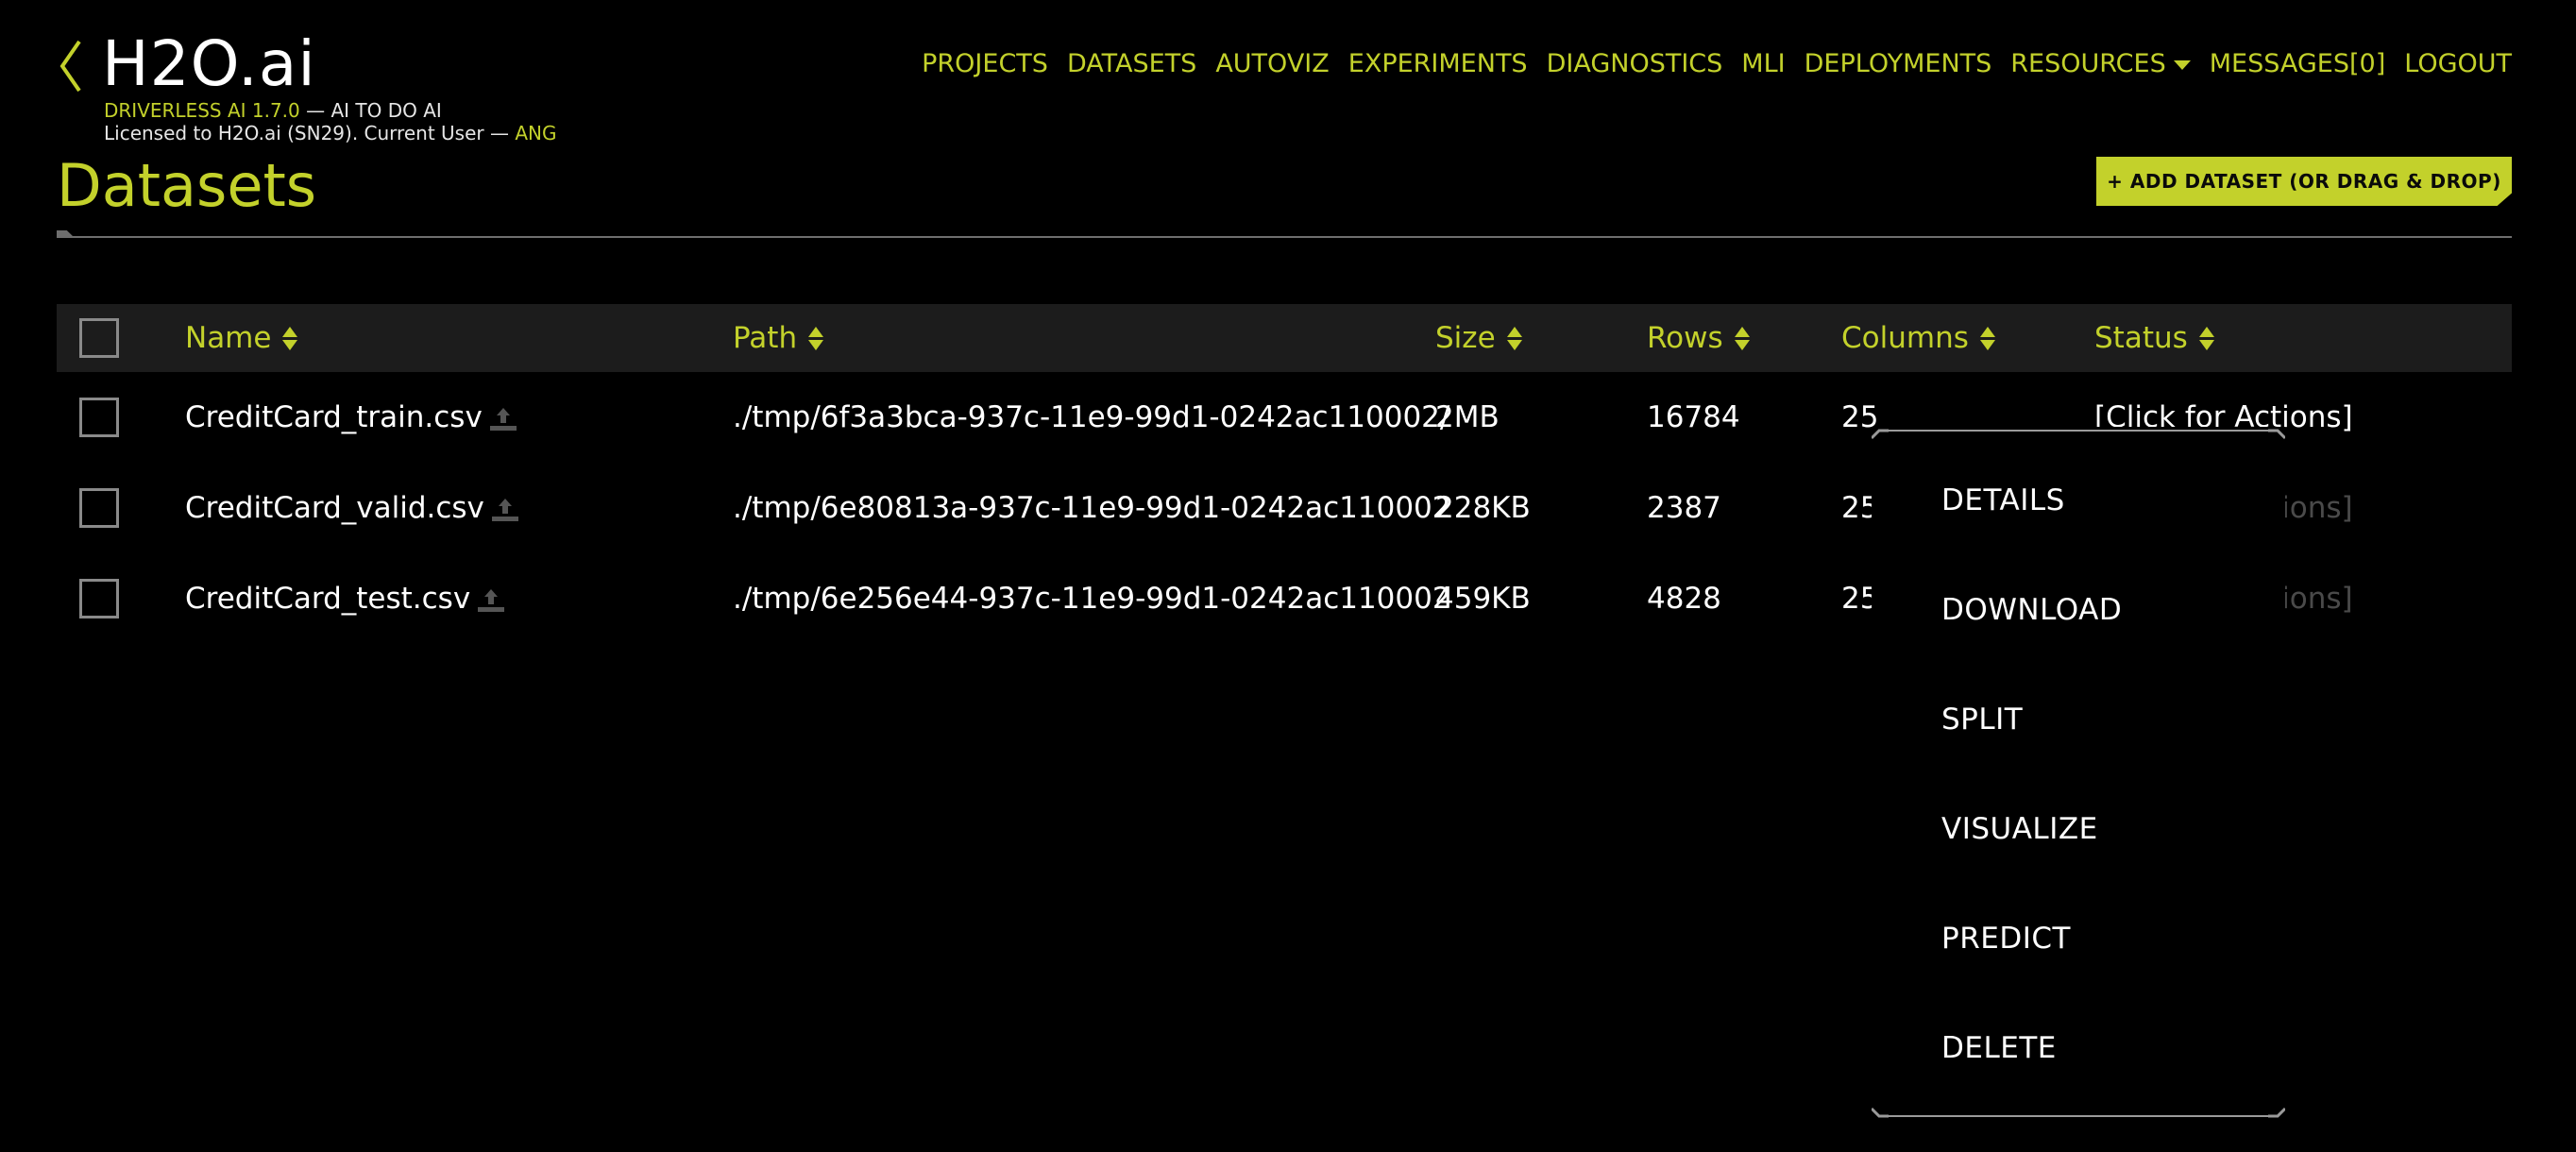 This screenshot has height=1152, width=2576. I want to click on column-header-name: Name, so click(241, 338).